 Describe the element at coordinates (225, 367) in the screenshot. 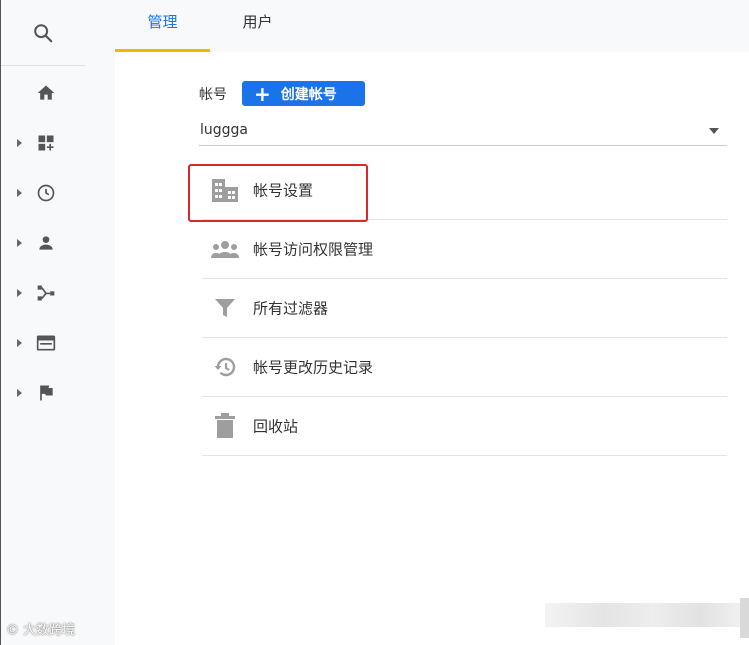

I see `history-icon` at that location.